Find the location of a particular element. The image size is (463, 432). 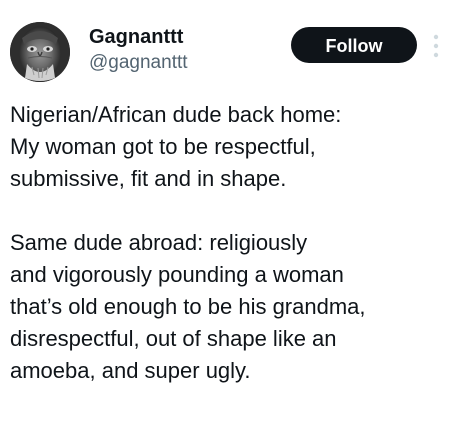

more-options-icon is located at coordinates (436, 46).